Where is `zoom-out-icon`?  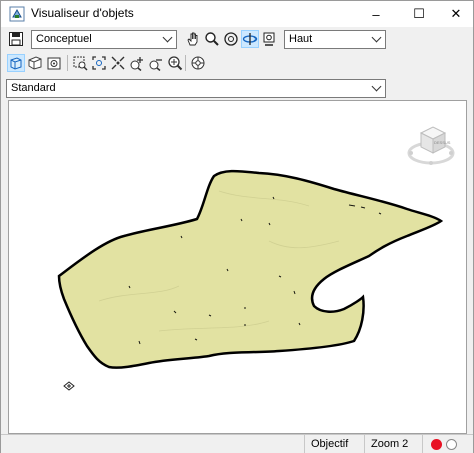 zoom-out-icon is located at coordinates (156, 63).